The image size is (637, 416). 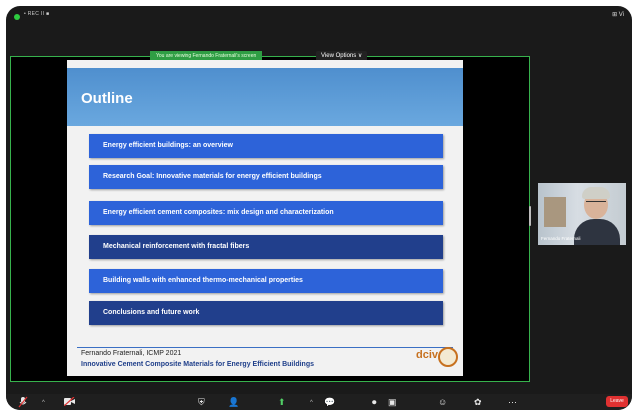 What do you see at coordinates (530, 216) in the screenshot?
I see `panel-resize-handle` at bounding box center [530, 216].